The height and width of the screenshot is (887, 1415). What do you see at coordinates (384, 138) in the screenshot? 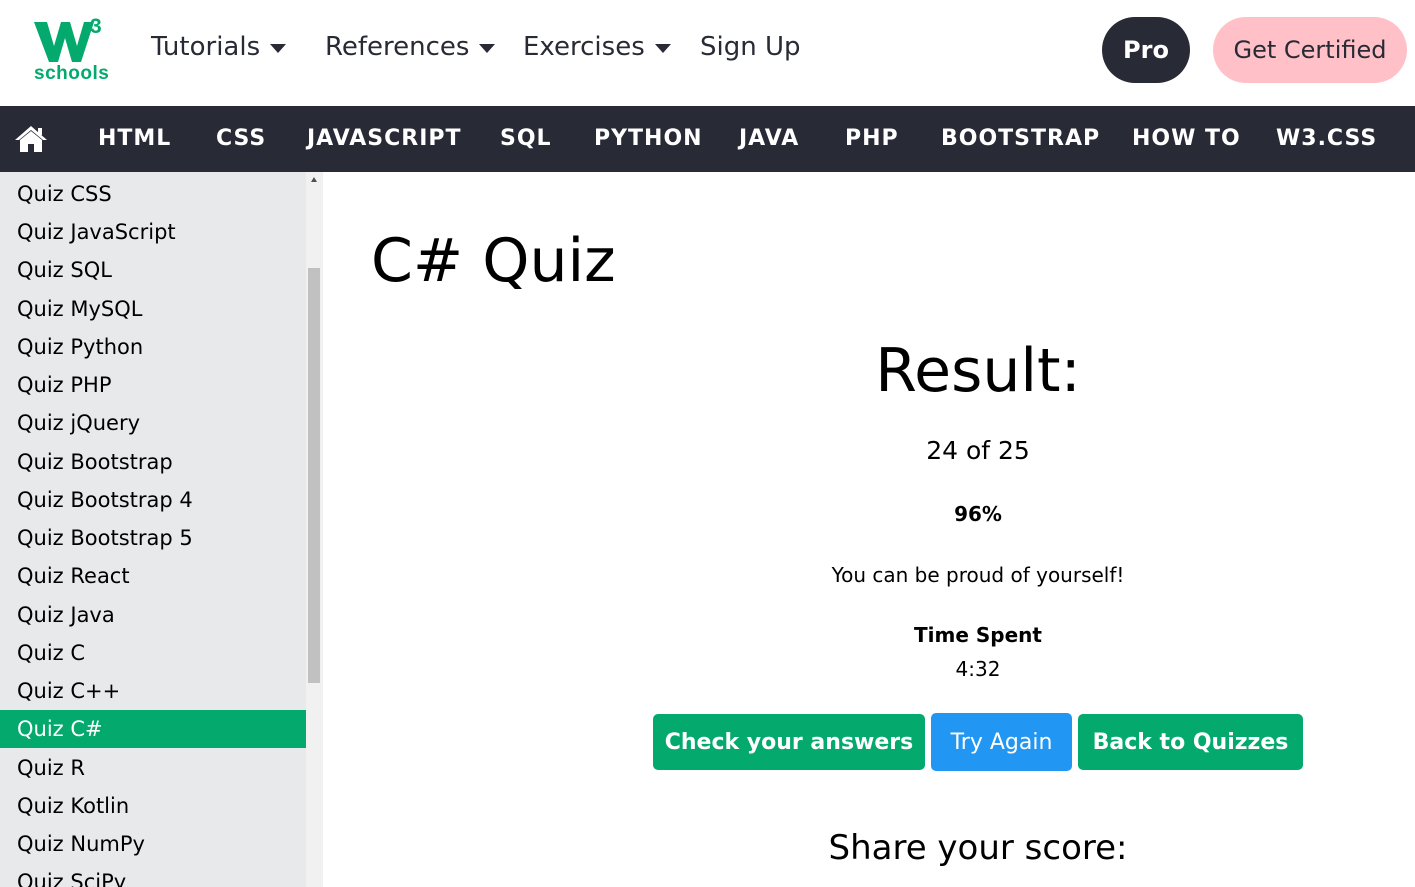
I see `nav-javascript: JAVASCRIPT` at bounding box center [384, 138].